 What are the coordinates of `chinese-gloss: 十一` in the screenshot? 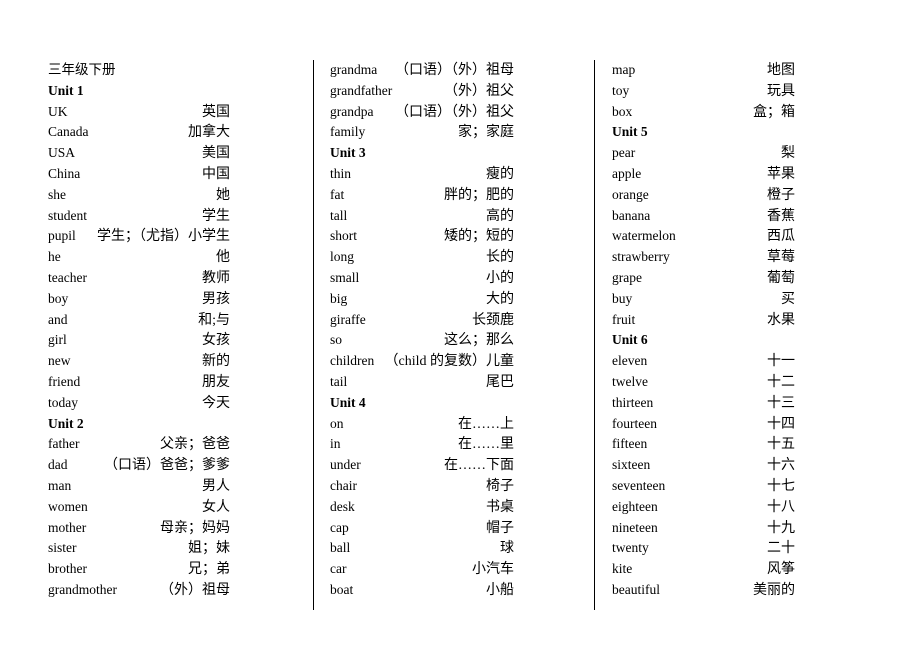 It's located at (781, 362).